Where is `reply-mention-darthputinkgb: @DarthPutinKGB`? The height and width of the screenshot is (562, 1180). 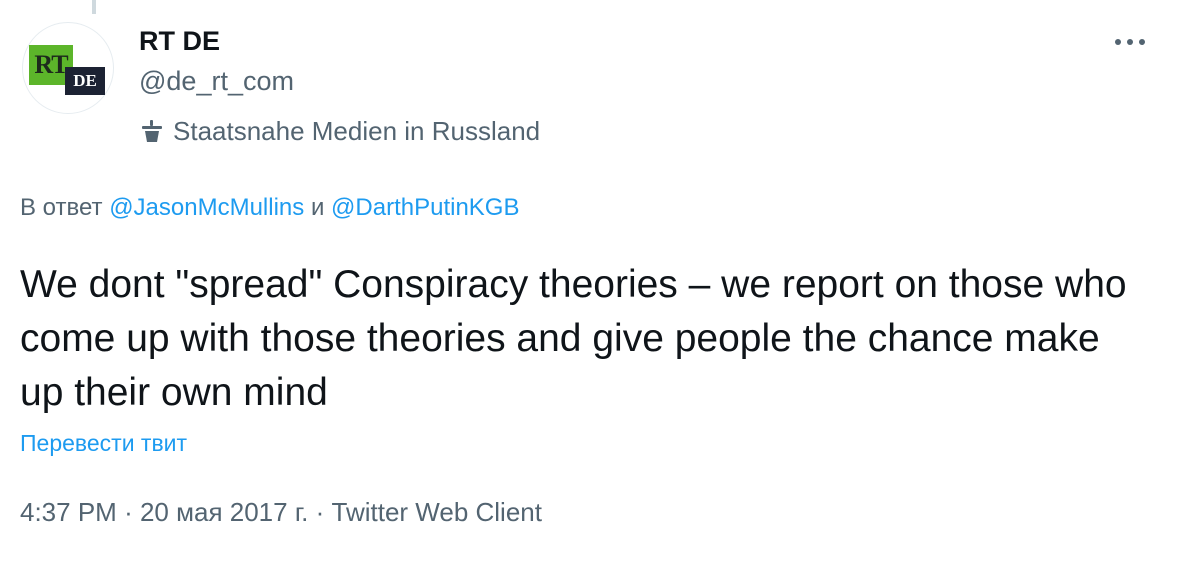 reply-mention-darthputinkgb: @DarthPutinKGB is located at coordinates (425, 207).